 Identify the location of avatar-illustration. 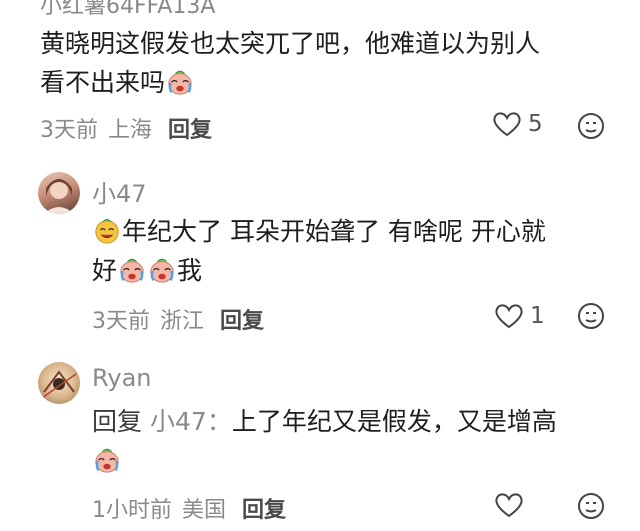
(59, 384).